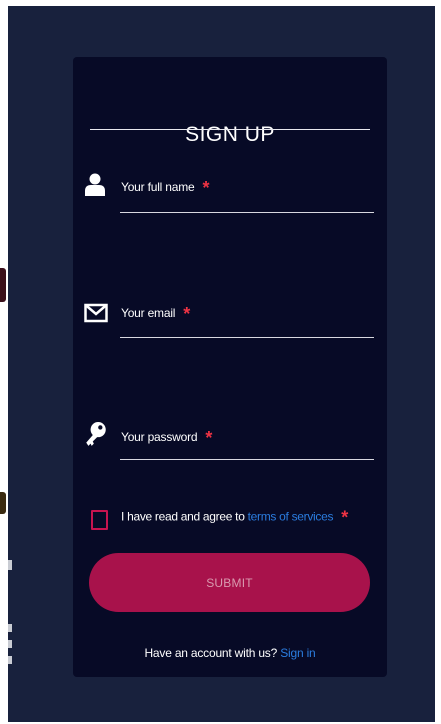 This screenshot has width=441, height=724. I want to click on email-underline, so click(247, 337).